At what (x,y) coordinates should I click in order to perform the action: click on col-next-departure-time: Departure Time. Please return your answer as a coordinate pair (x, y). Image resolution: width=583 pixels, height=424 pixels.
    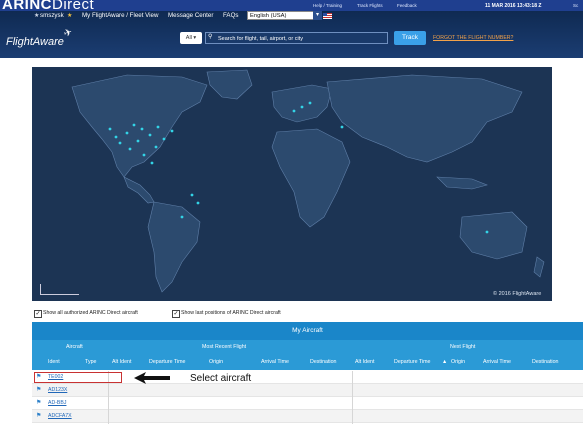
    Looking at the image, I should click on (412, 362).